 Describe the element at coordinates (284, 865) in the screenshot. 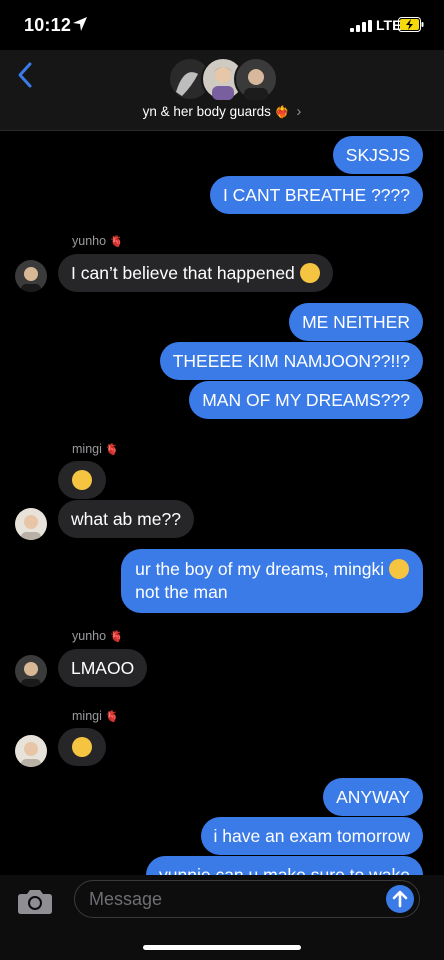

I see `outgoing-message: yunnie can u make sure to wake` at that location.